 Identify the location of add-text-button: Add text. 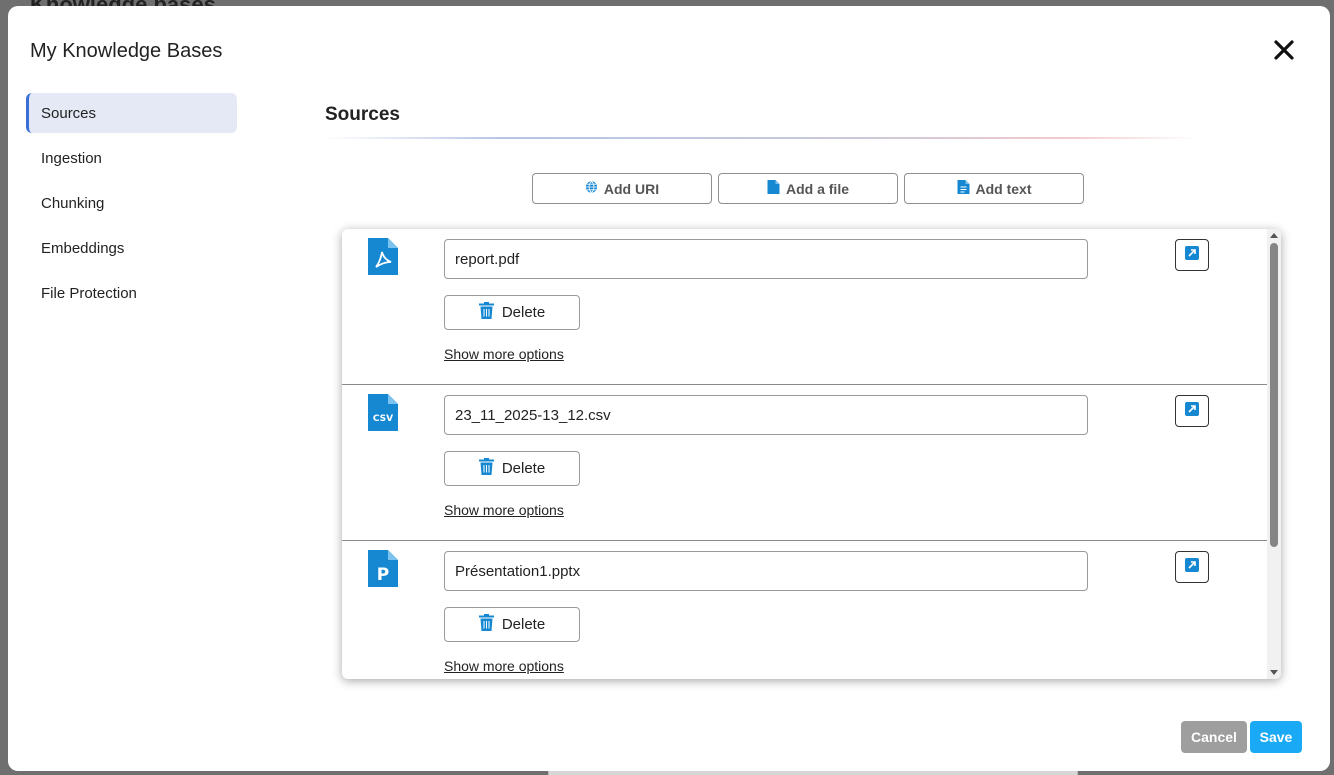
(994, 188).